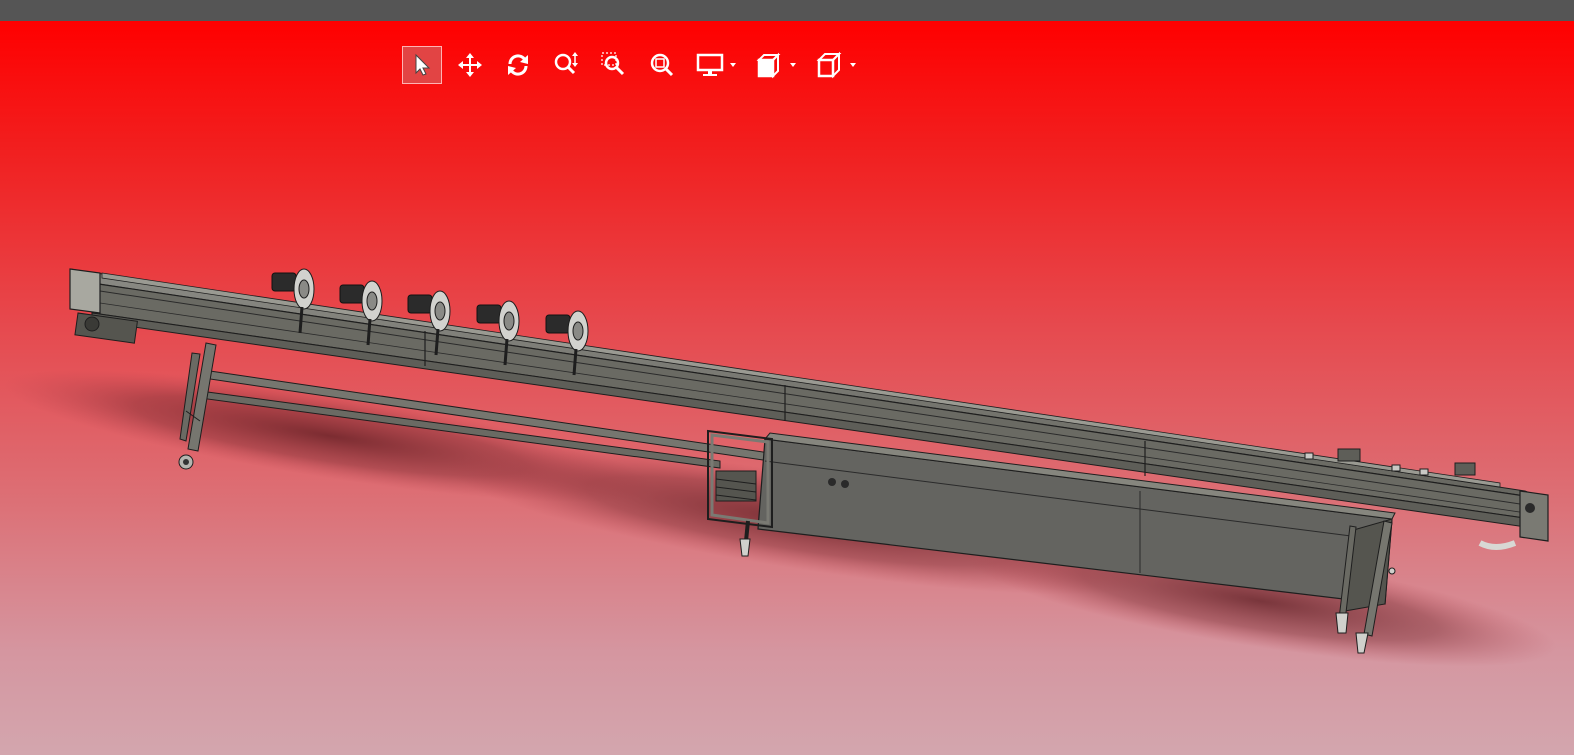 This screenshot has height=755, width=1574. I want to click on view-orientation-dropdown, so click(776, 65).